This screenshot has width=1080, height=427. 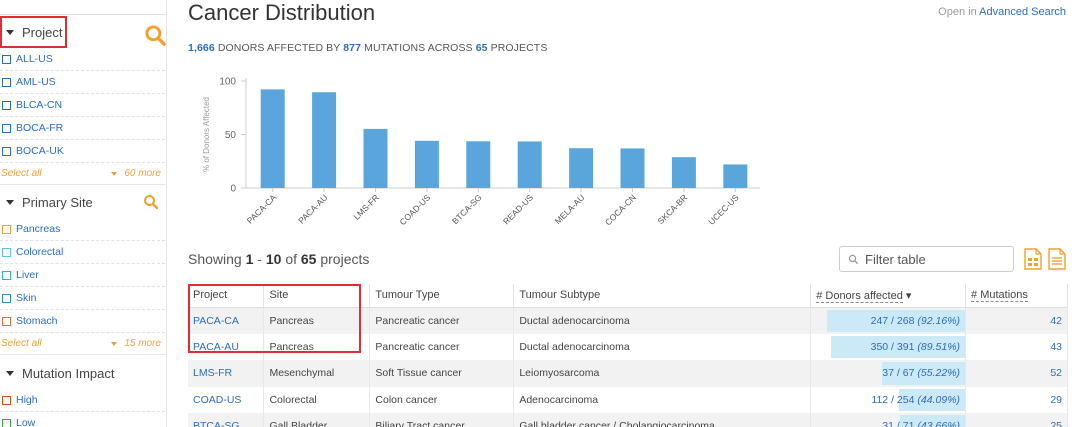 What do you see at coordinates (39, 105) in the screenshot?
I see `facet-item-label: BLCA-CN` at bounding box center [39, 105].